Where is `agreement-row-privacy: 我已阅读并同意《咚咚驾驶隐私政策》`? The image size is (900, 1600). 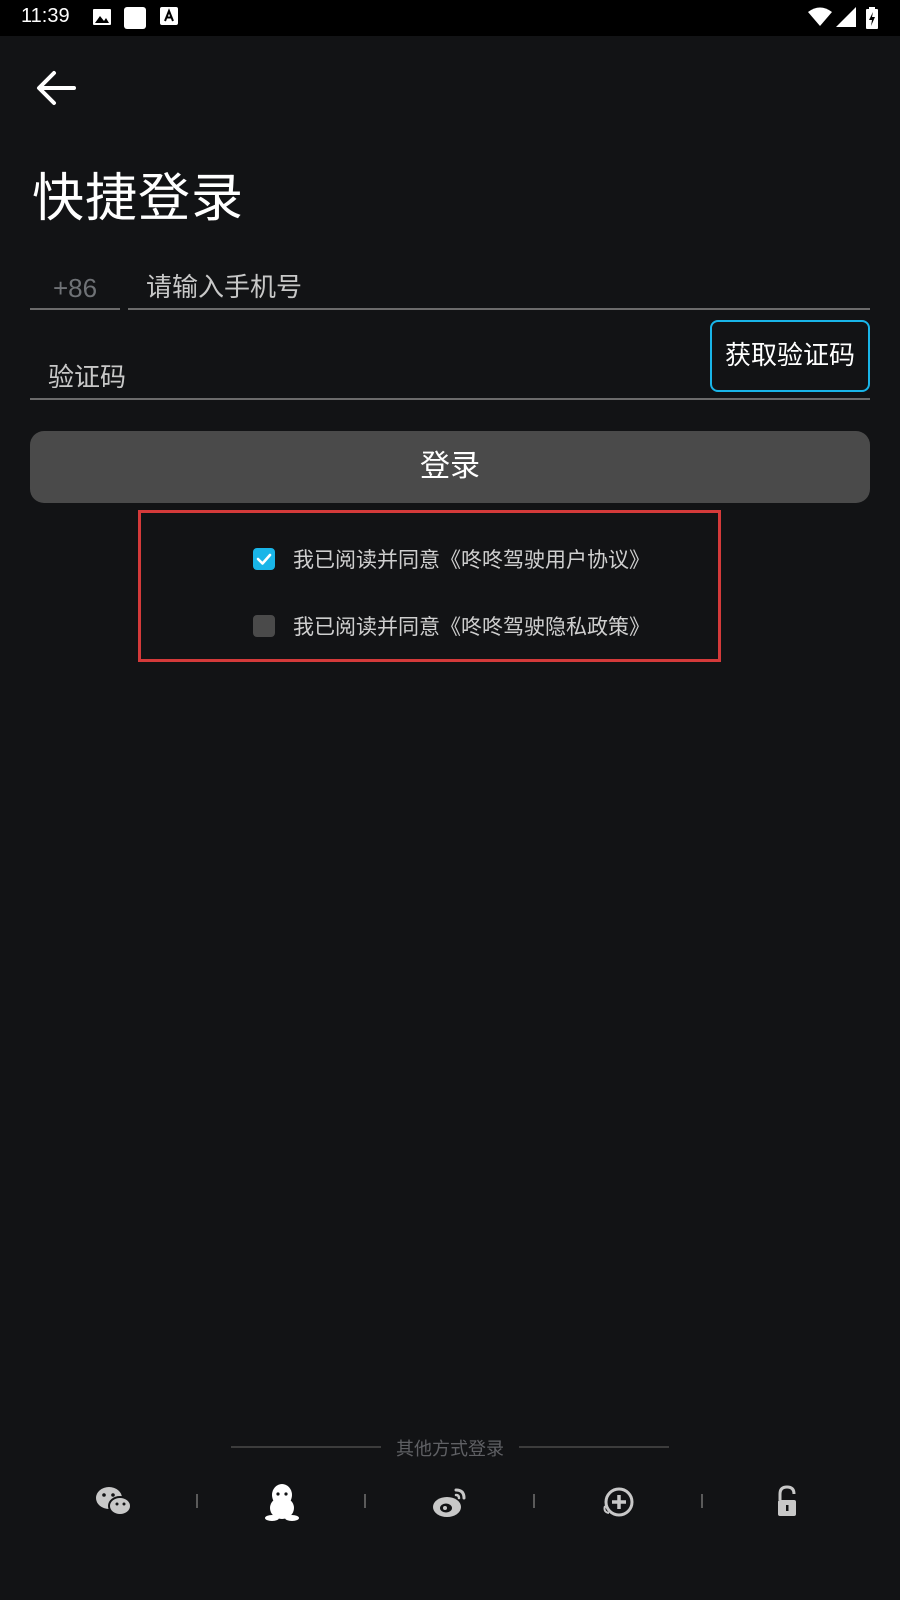 agreement-row-privacy: 我已阅读并同意《咚咚驾驶隐私政策》 is located at coordinates (451, 626).